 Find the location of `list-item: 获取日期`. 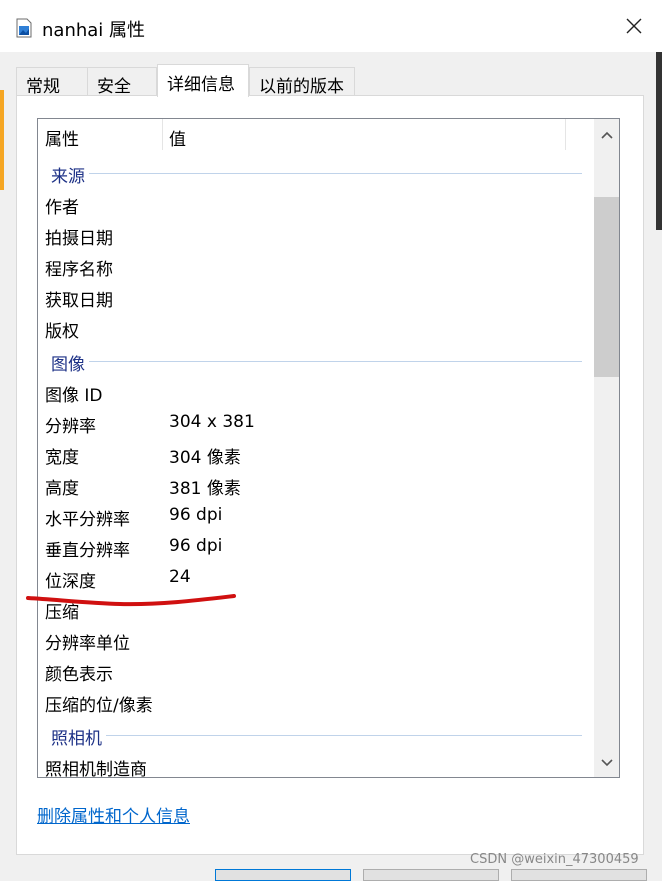

list-item: 获取日期 is located at coordinates (316, 297).